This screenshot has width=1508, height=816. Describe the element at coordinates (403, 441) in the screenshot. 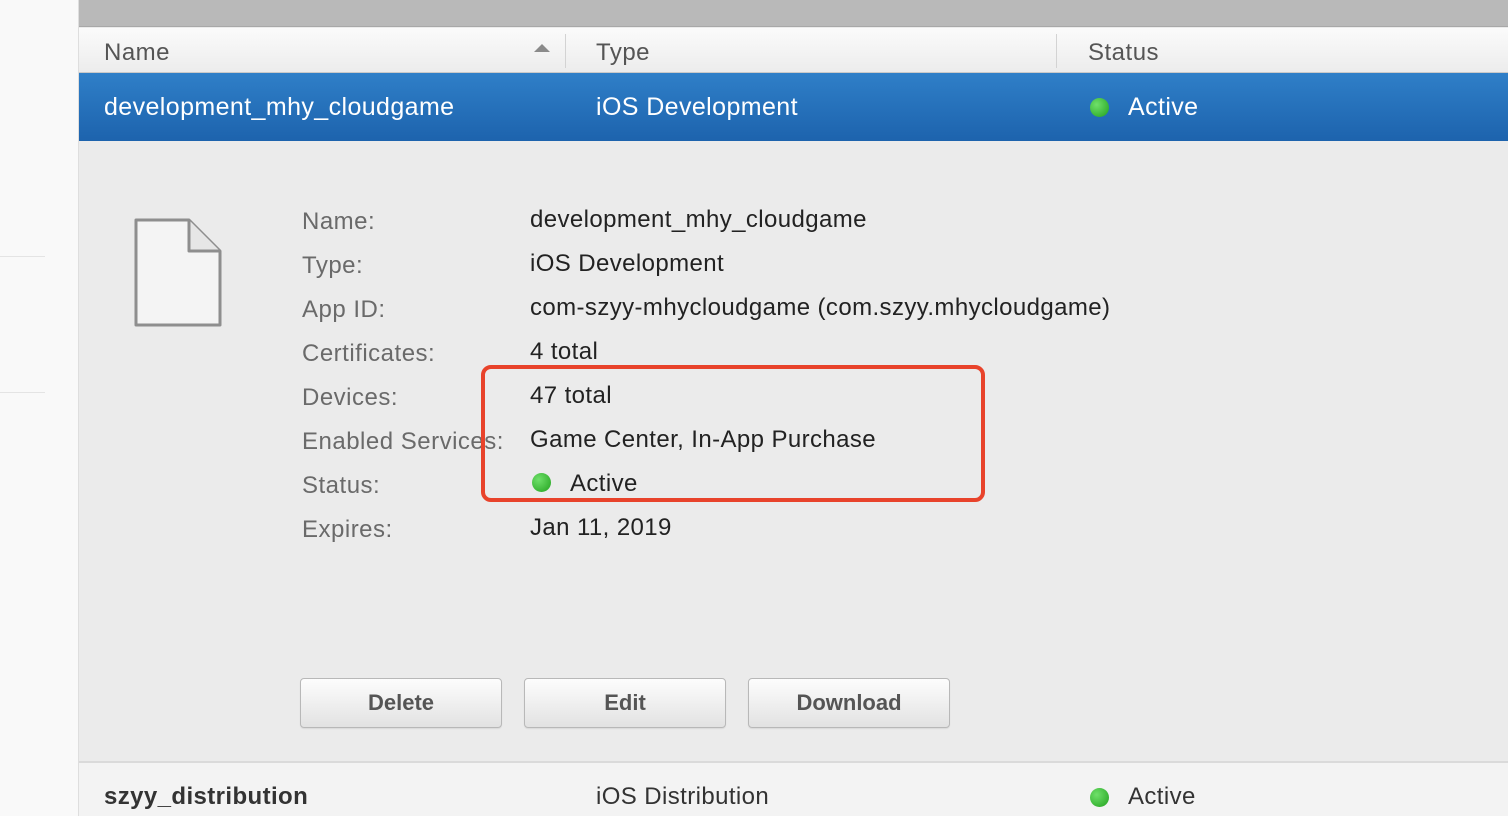

I see `detail-label-enabled-services: Enabled Services:` at that location.